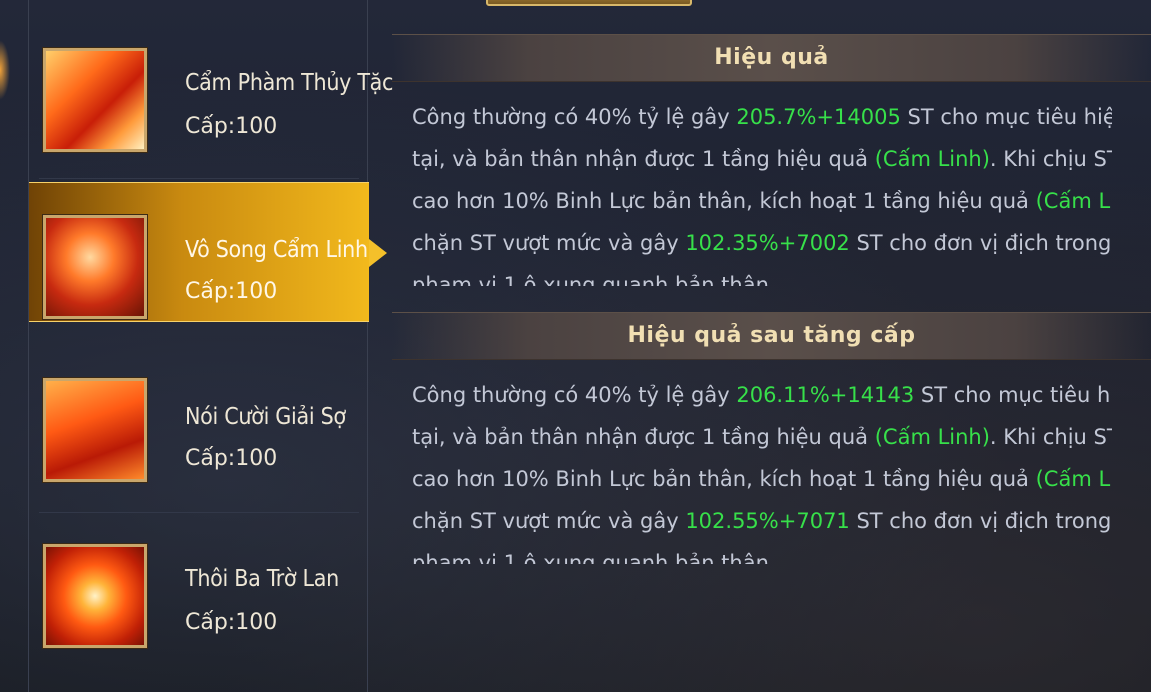 The width and height of the screenshot is (1151, 692). What do you see at coordinates (95, 596) in the screenshot?
I see `fire-orb-icon` at bounding box center [95, 596].